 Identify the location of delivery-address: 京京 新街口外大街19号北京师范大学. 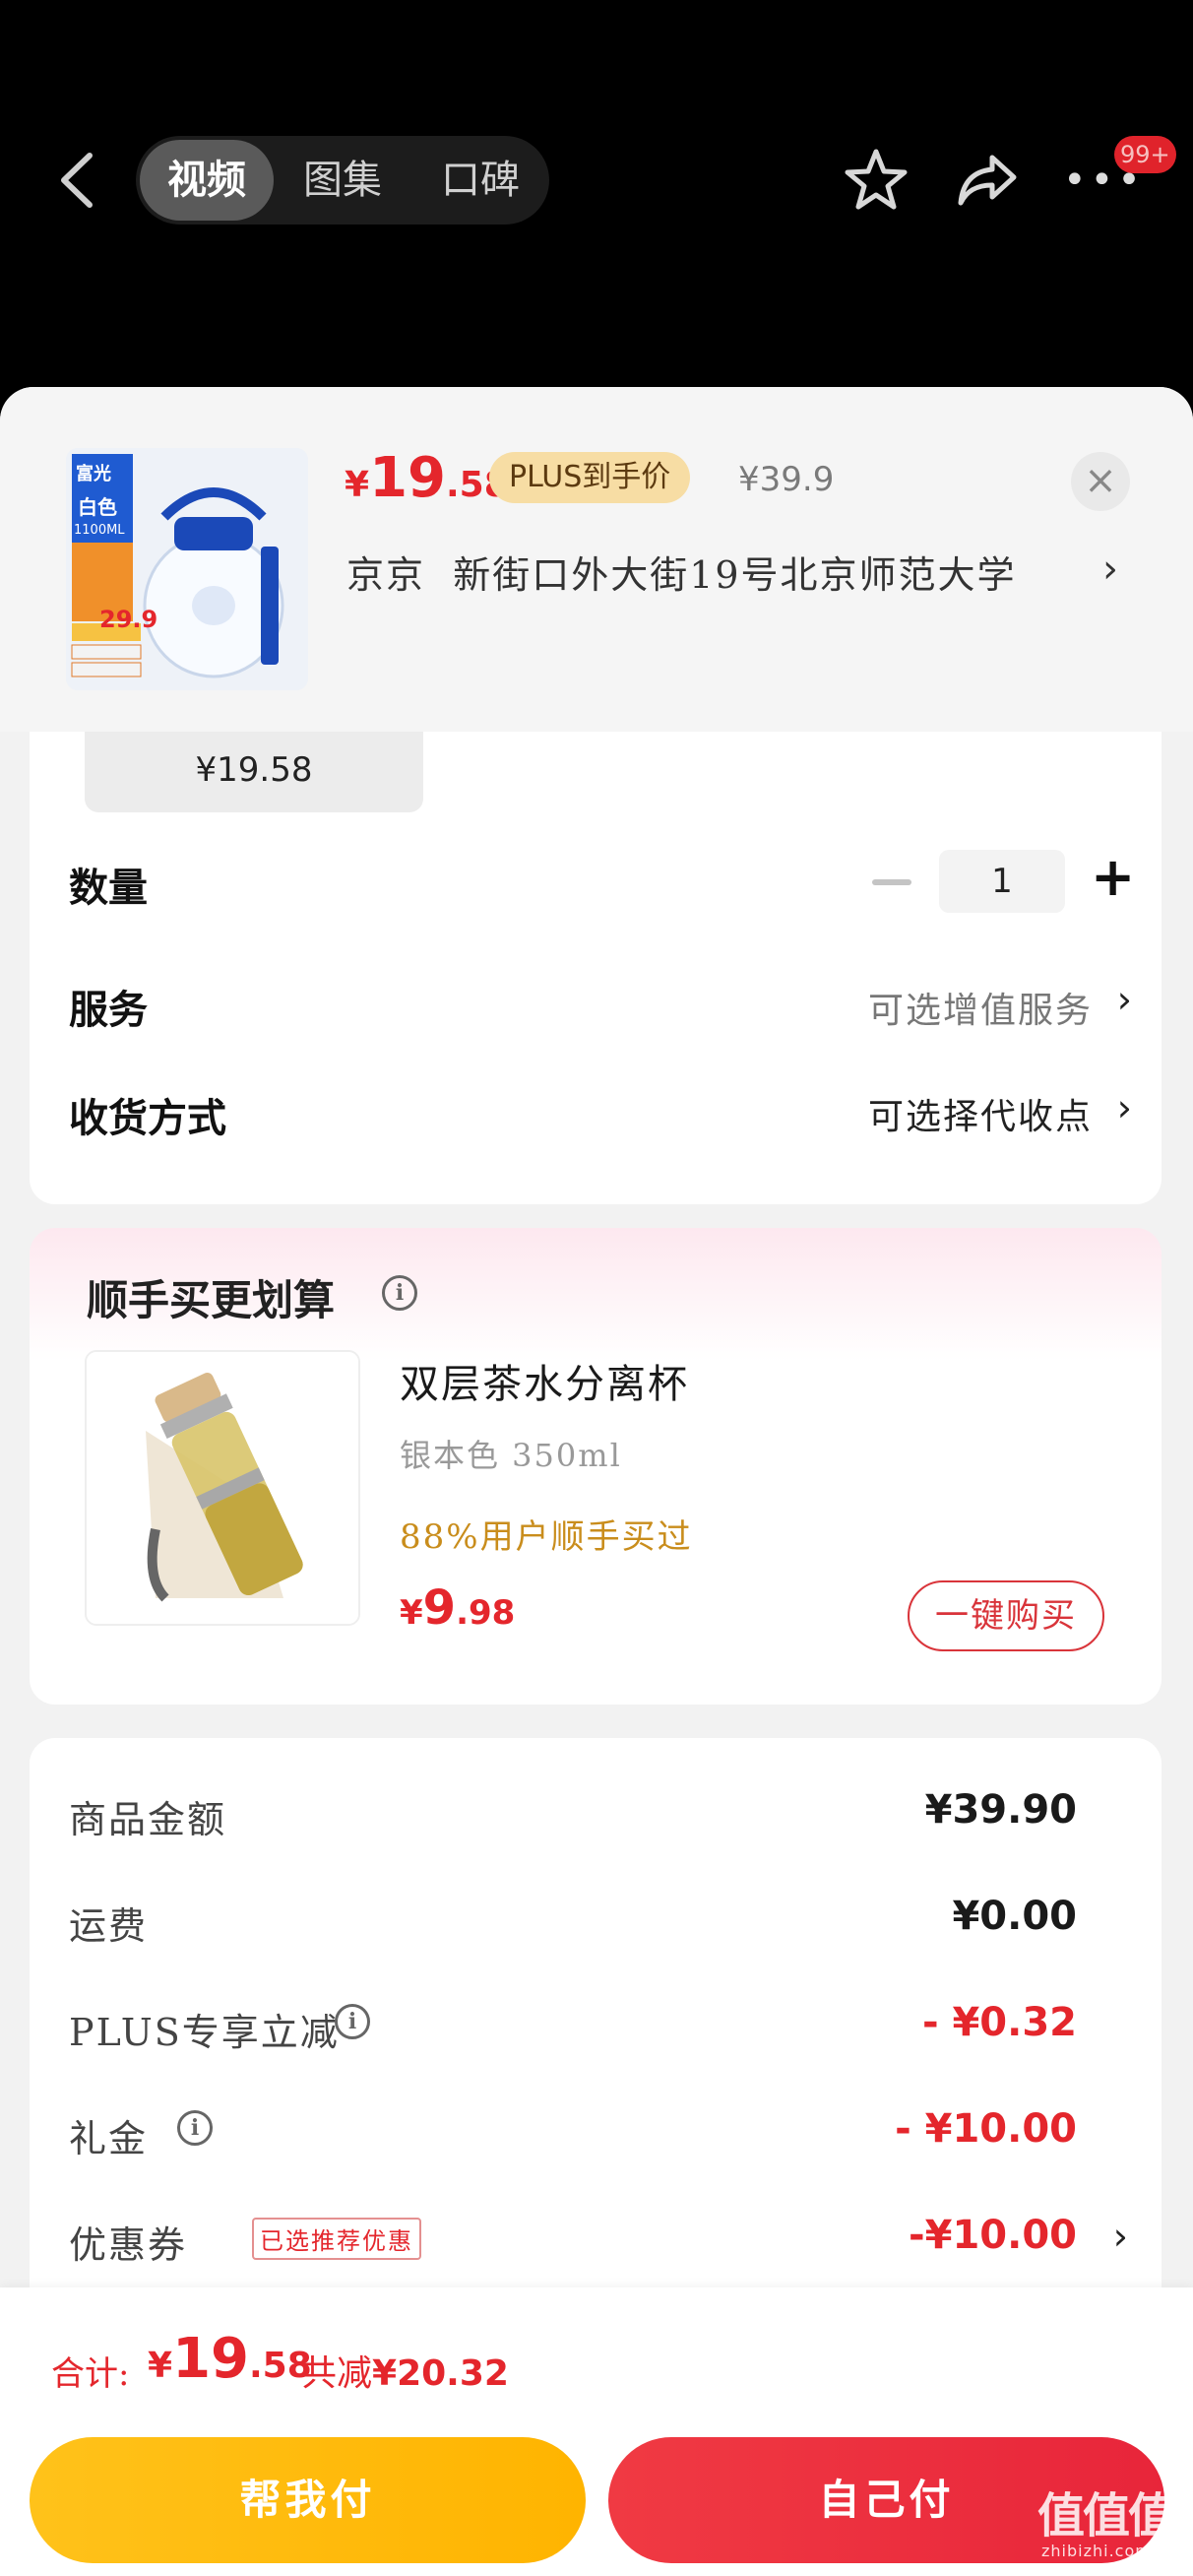
(720, 572).